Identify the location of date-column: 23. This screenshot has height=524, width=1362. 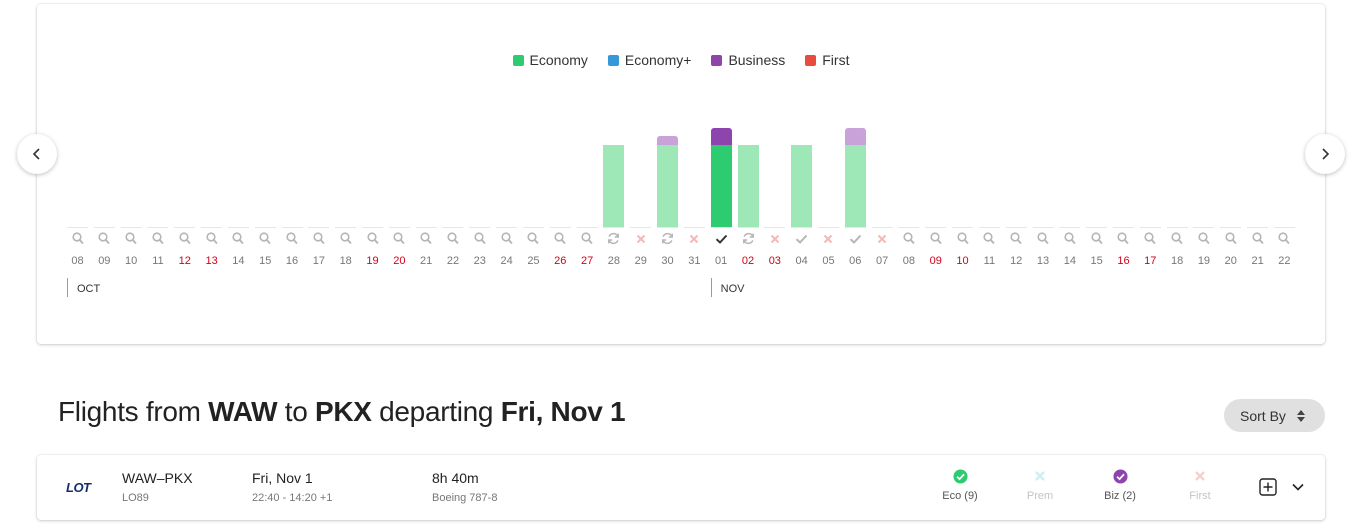
(479, 139).